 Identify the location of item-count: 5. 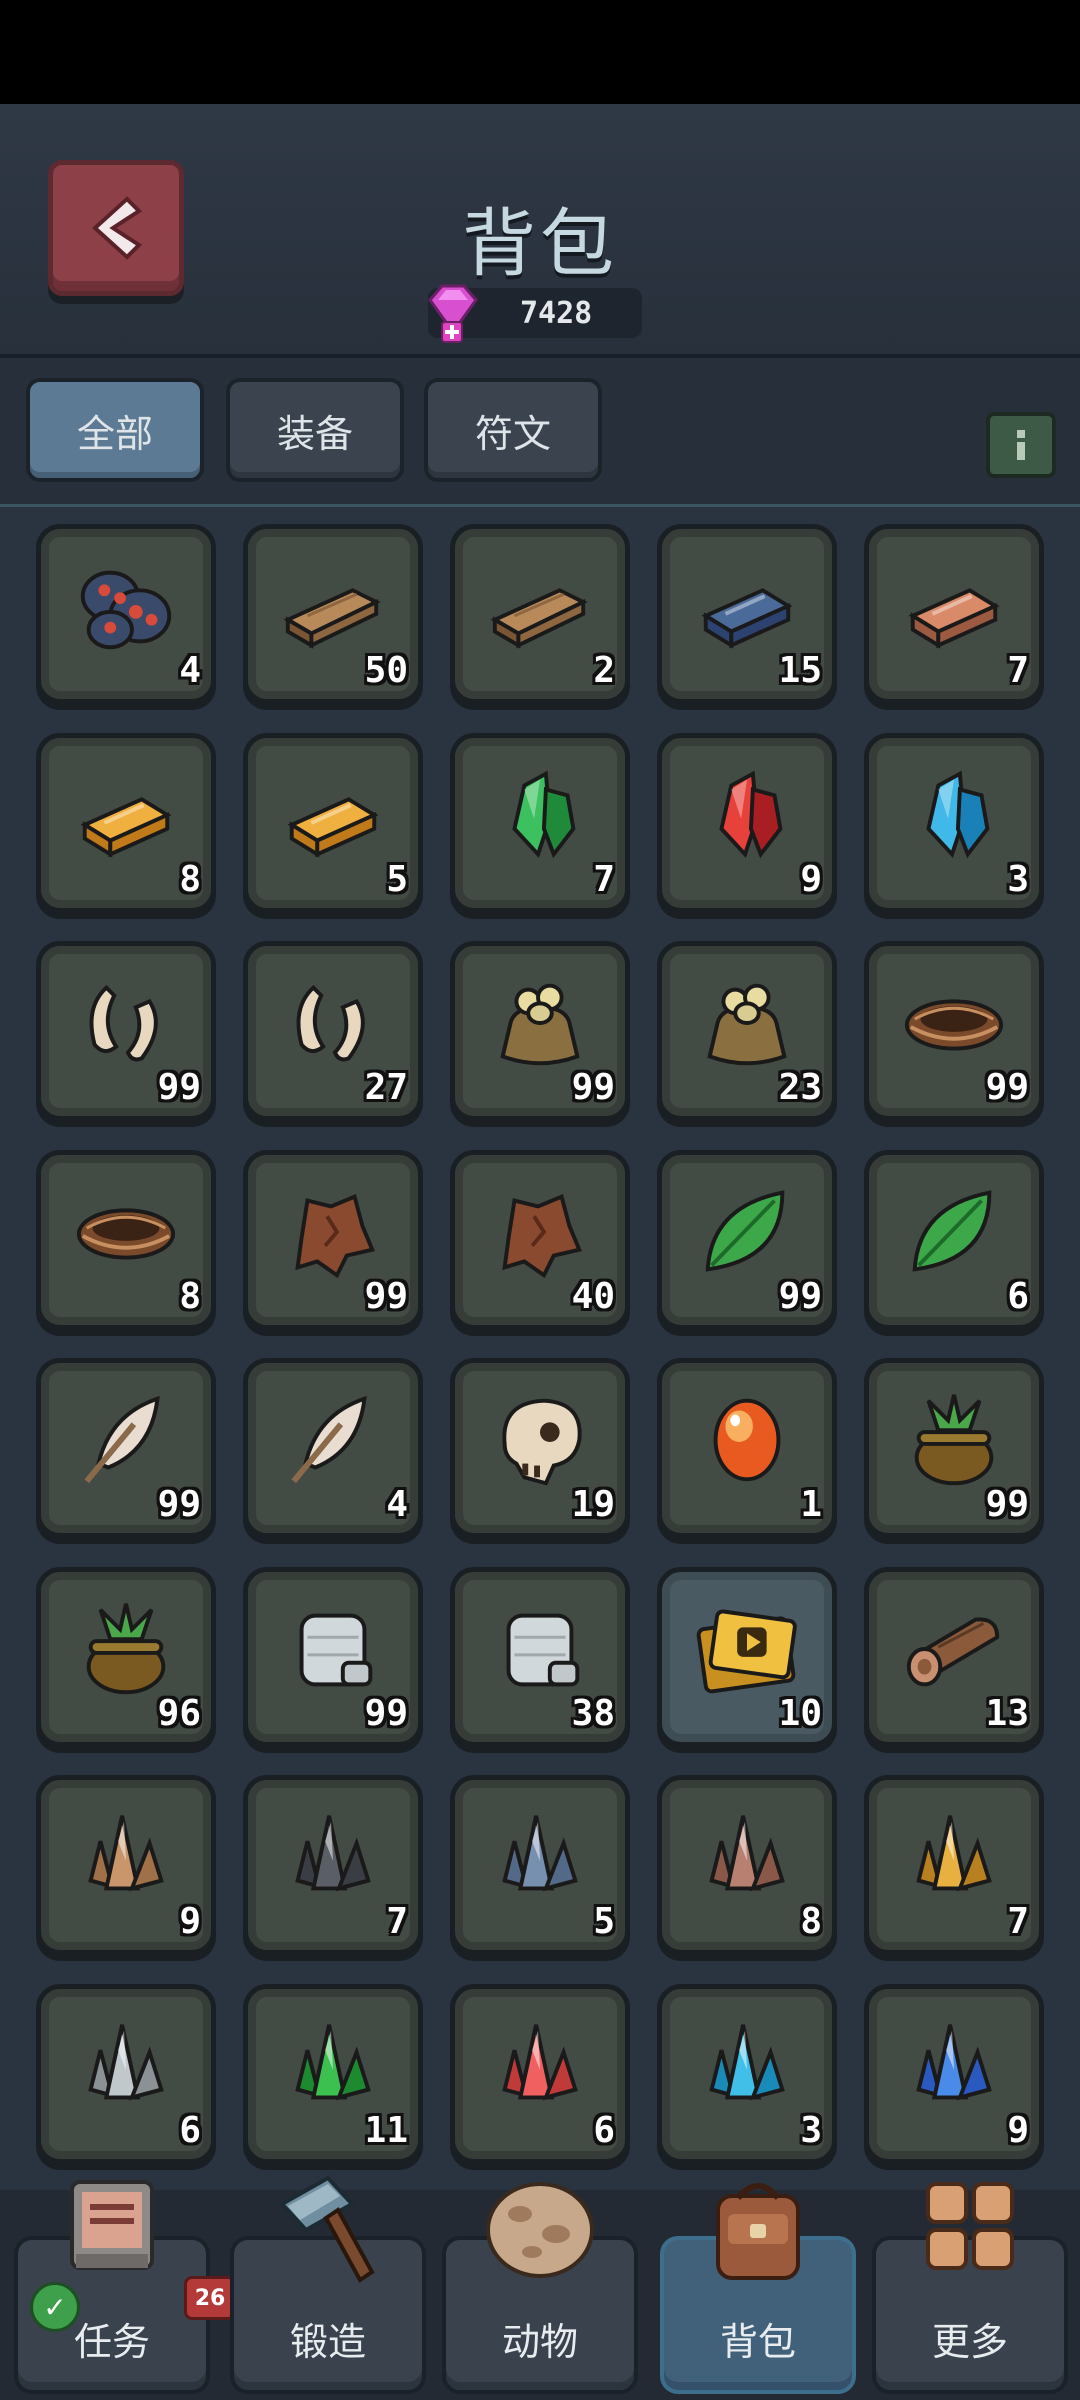
(397, 879).